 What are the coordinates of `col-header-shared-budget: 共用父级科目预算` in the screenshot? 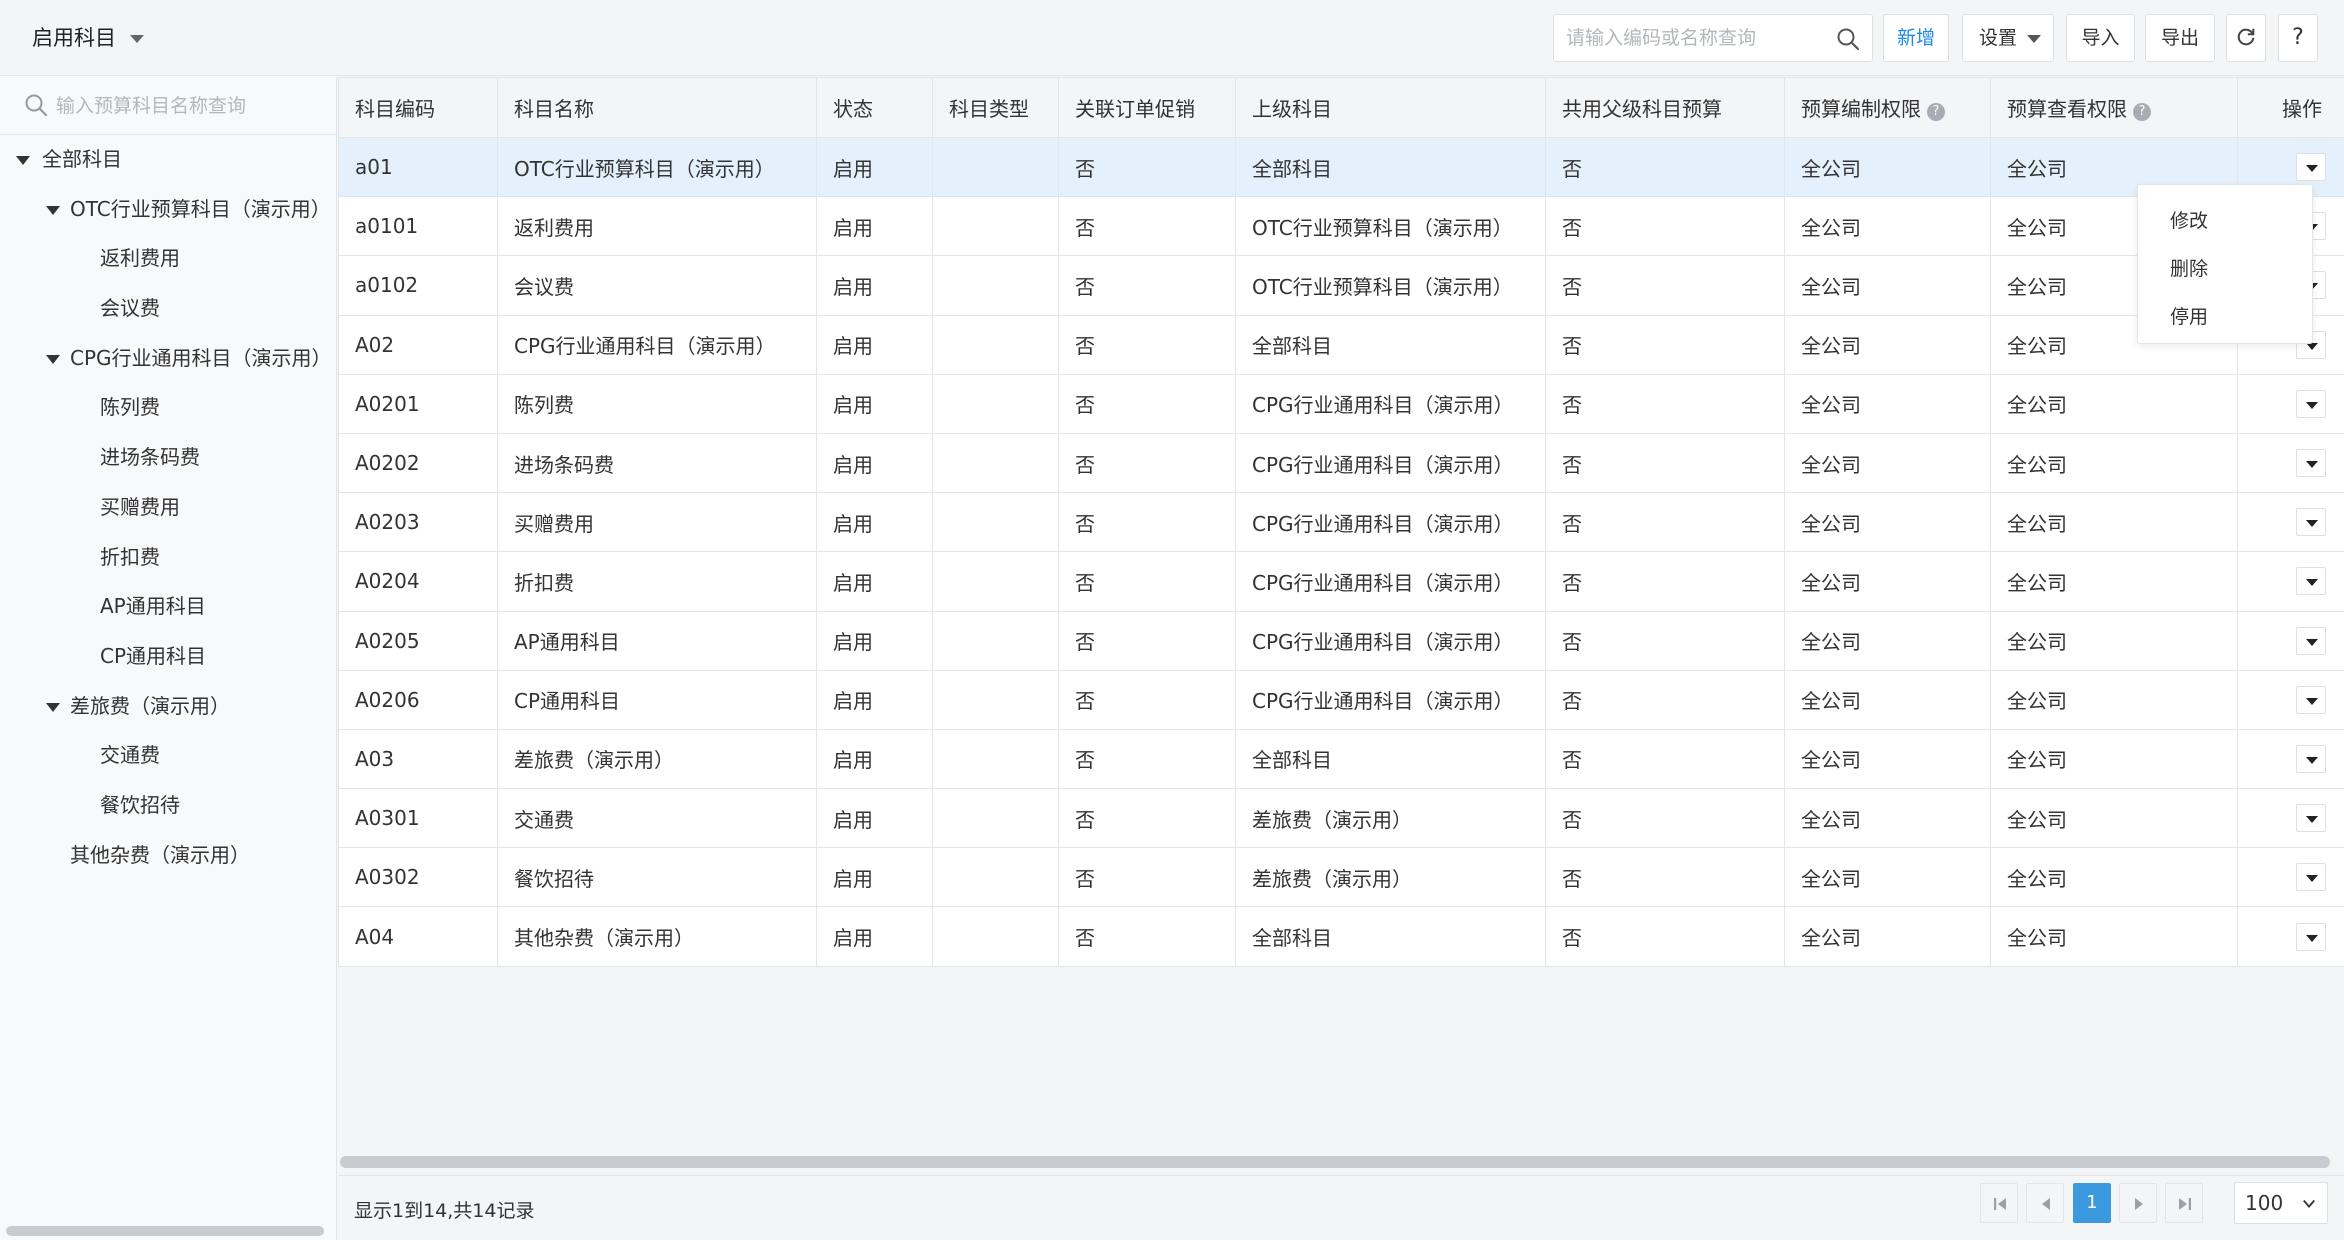 It's located at (1665, 107).